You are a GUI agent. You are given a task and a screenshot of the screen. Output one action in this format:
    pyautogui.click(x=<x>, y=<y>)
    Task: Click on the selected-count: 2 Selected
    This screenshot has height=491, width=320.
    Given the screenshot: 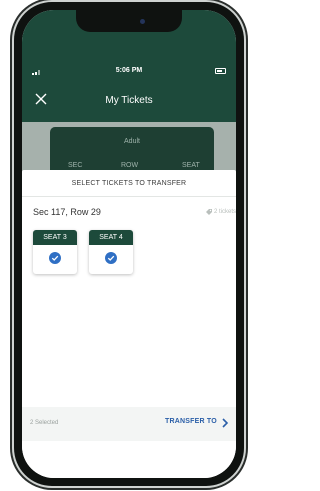 What is the action you would take?
    pyautogui.click(x=44, y=423)
    